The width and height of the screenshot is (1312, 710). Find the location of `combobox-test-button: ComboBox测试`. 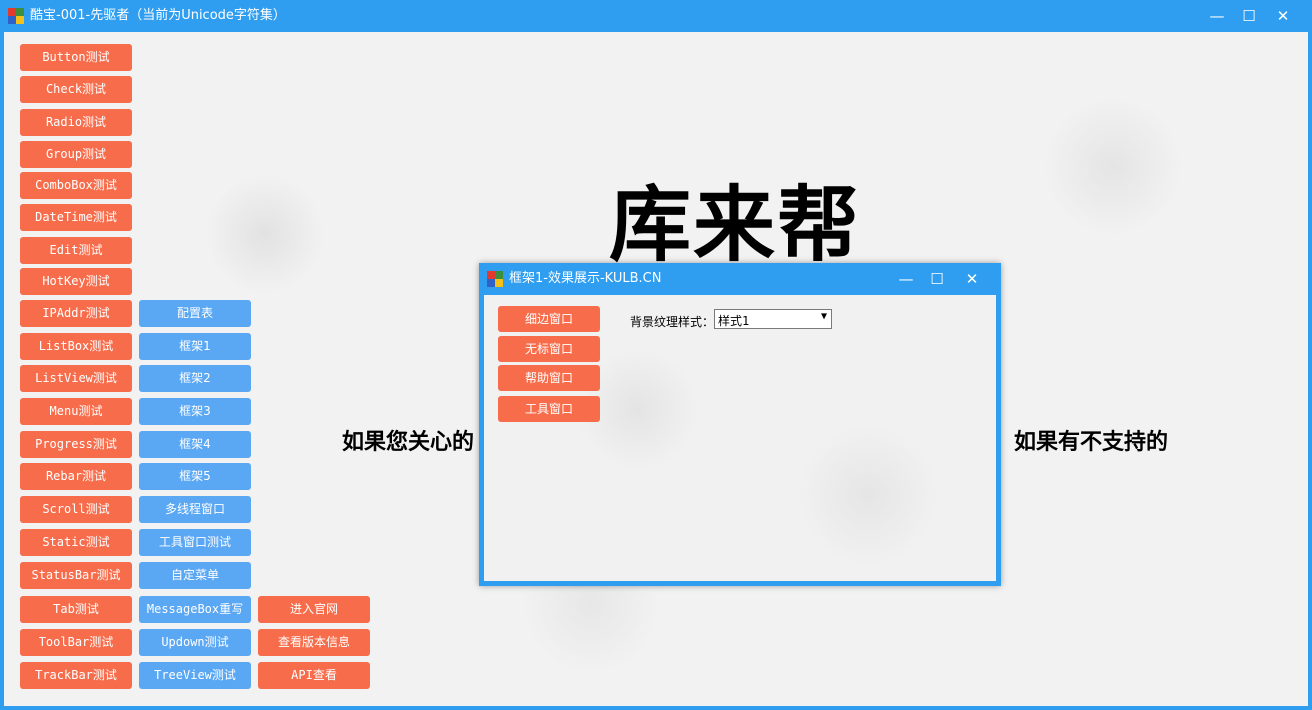

combobox-test-button: ComboBox测试 is located at coordinates (76, 185).